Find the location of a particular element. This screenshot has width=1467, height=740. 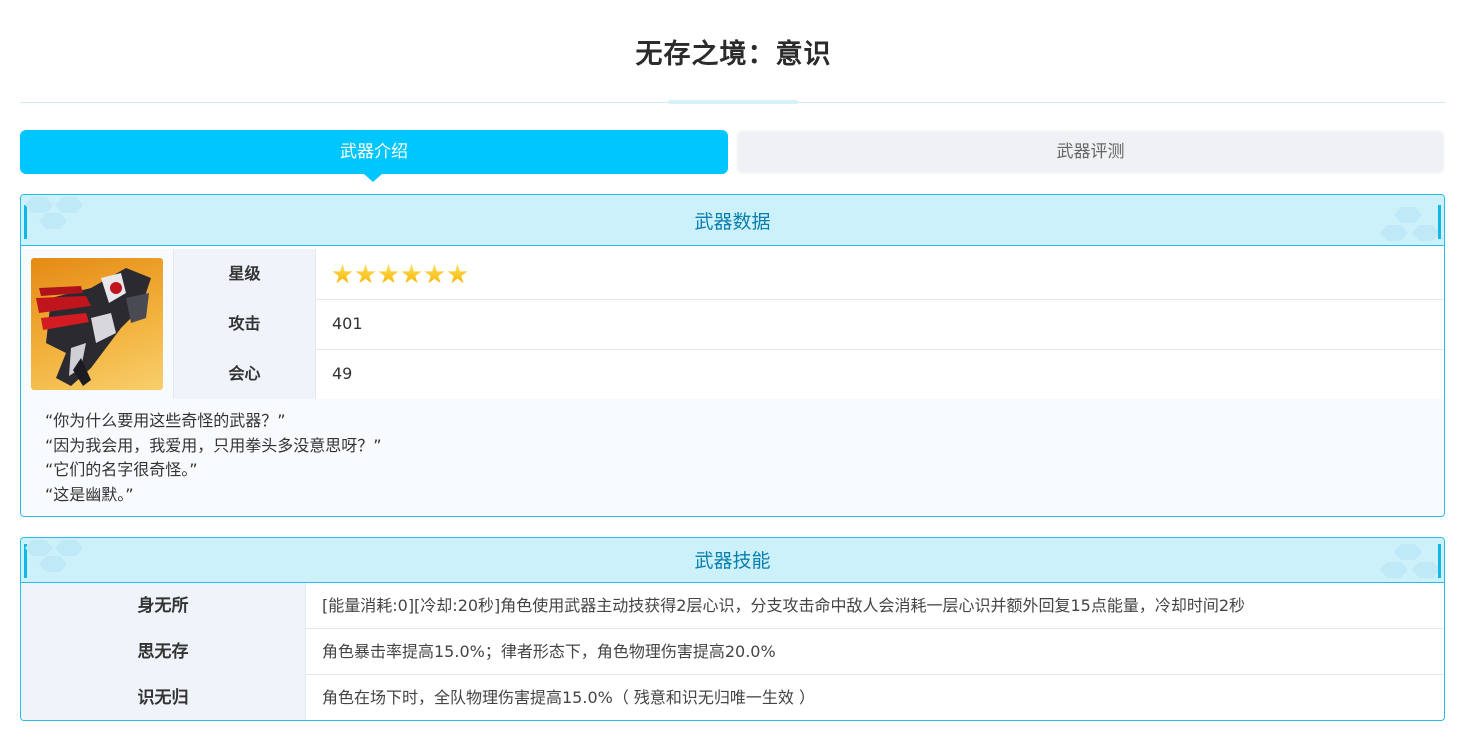

header-edge-left is located at coordinates (25, 222).